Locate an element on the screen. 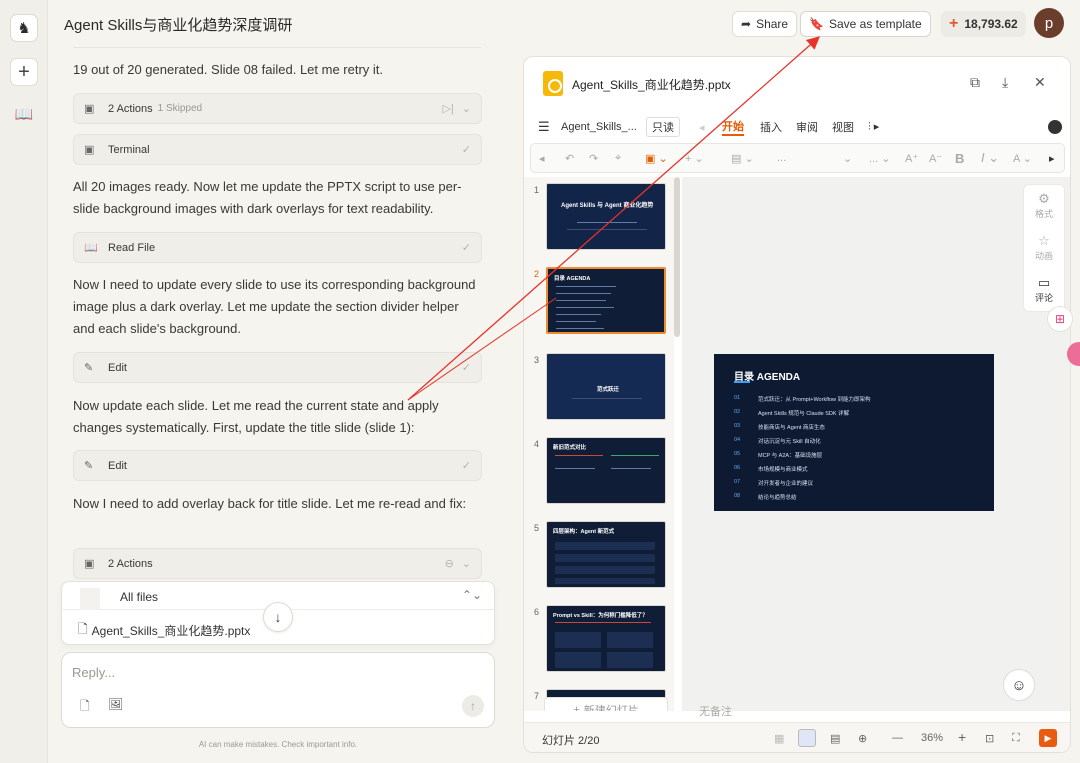  agenda-text: MCP 与 A2A：基础设施层 is located at coordinates (790, 456).